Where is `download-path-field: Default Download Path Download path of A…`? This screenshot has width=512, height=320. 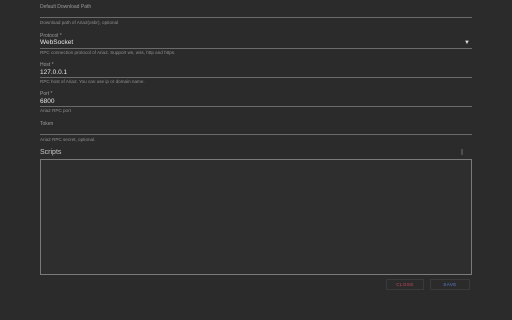 download-path-field: Default Download Path Download path of A… is located at coordinates (256, 14).